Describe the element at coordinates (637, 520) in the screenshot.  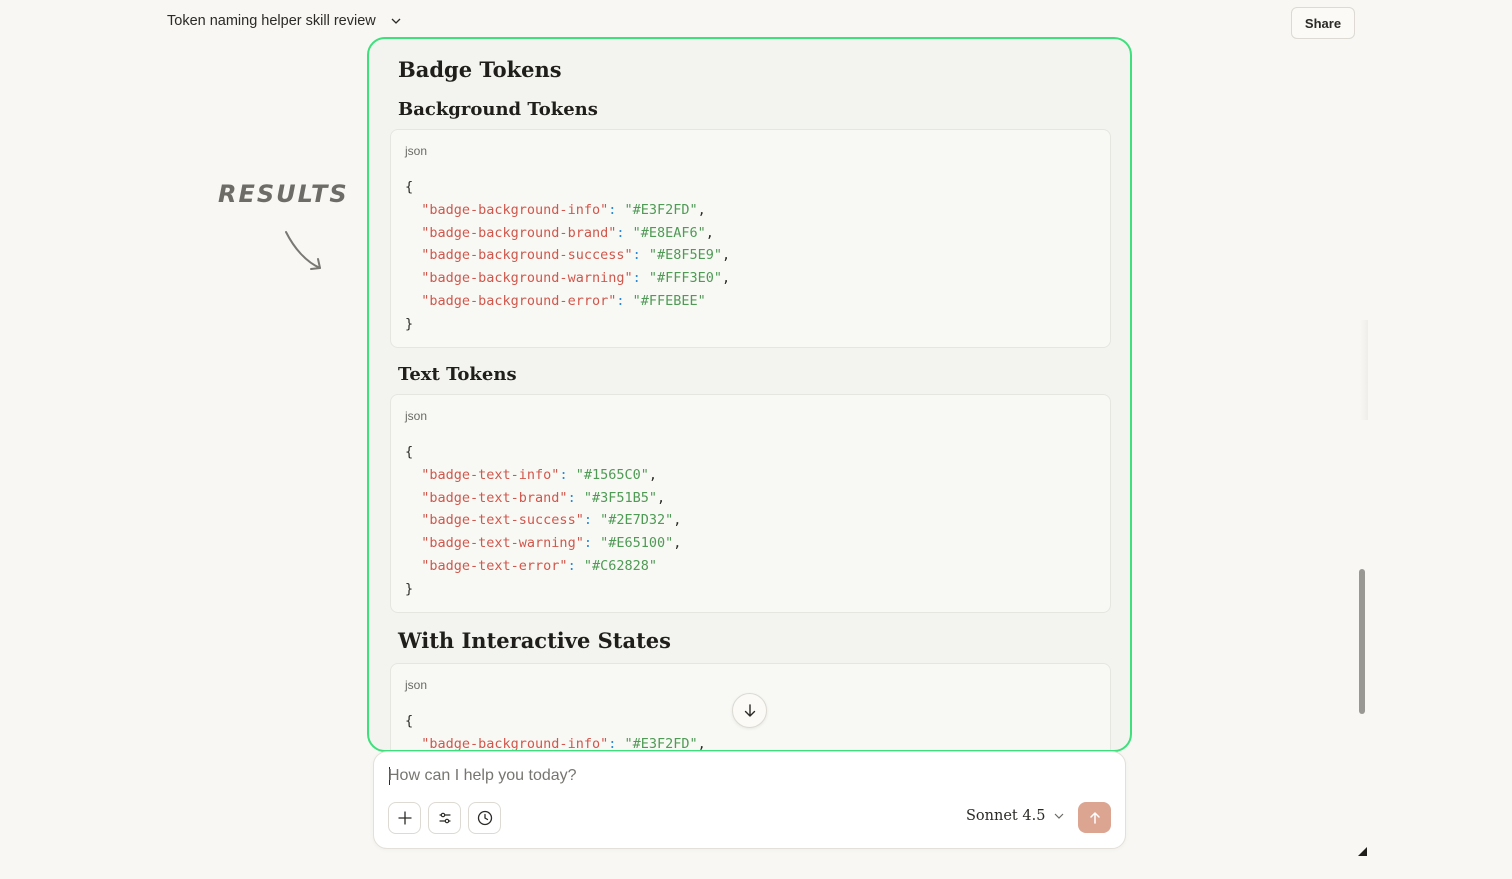
I see `json-value: "#2E7D32"` at that location.